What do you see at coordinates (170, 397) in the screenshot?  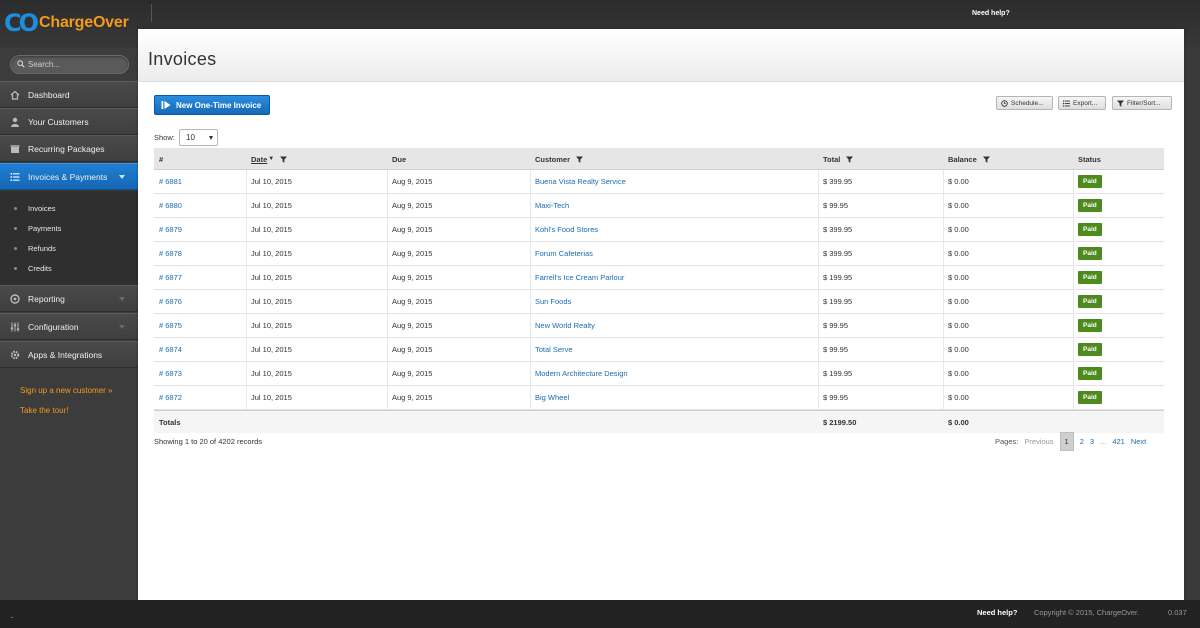 I see `invoice-number-link: # 6872` at bounding box center [170, 397].